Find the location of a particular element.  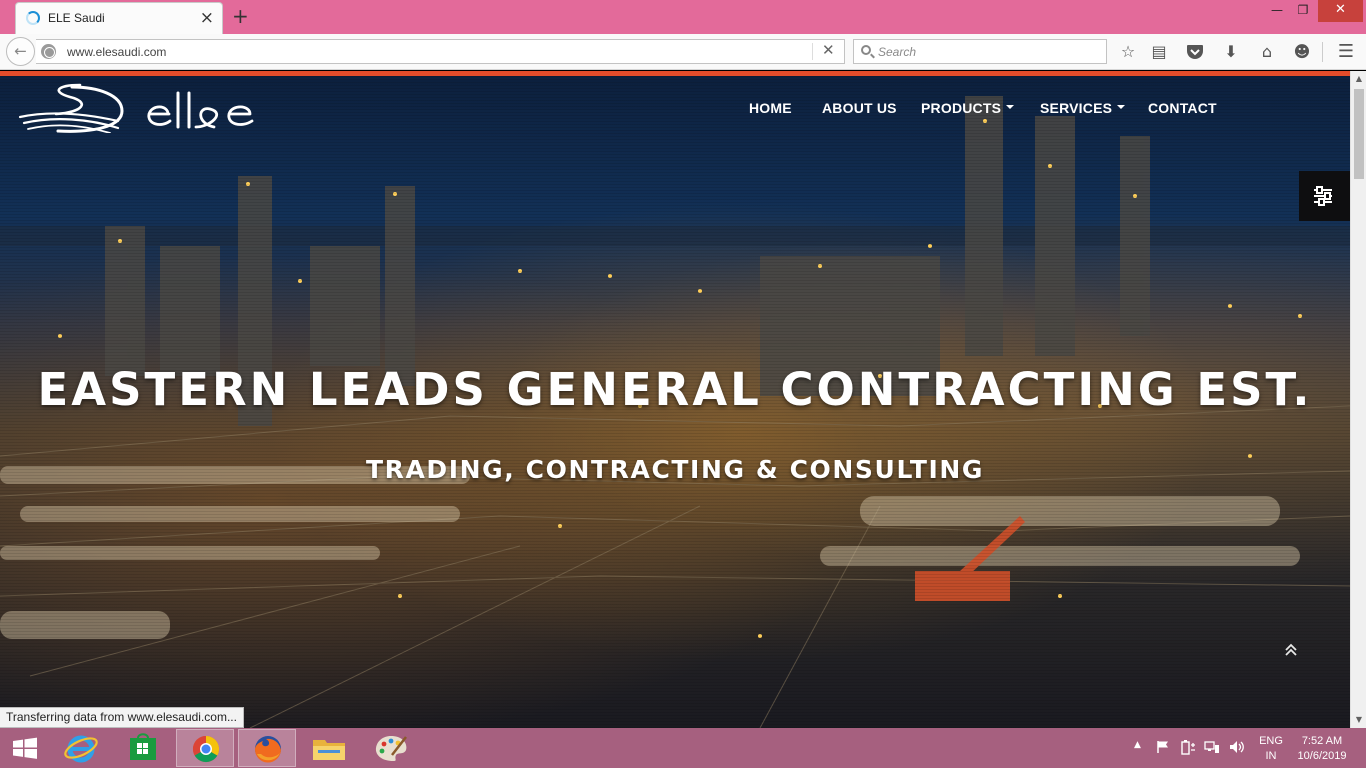

paint-palette-icon is located at coordinates (391, 748).